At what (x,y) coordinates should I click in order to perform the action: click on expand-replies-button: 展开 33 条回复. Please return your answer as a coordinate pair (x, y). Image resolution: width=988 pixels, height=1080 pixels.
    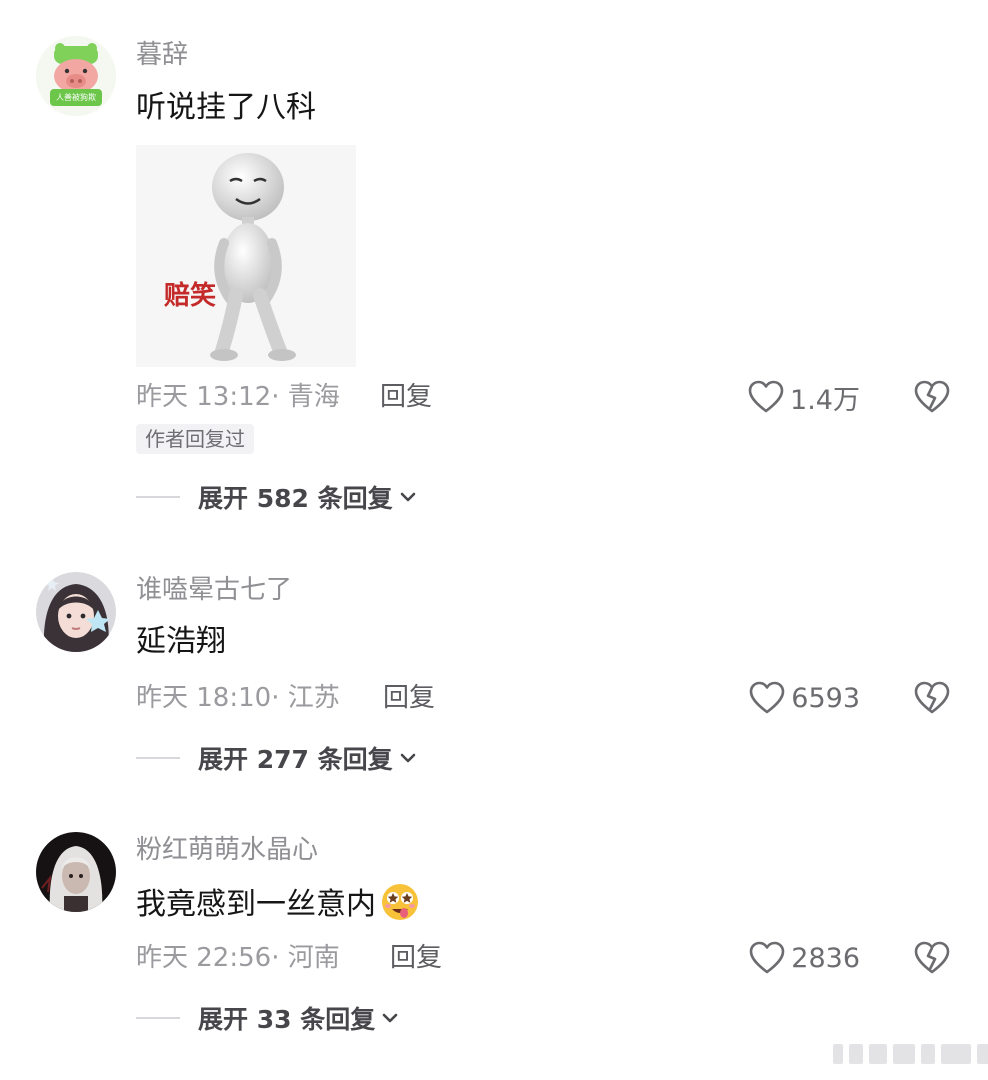
    Looking at the image, I should click on (267, 1018).